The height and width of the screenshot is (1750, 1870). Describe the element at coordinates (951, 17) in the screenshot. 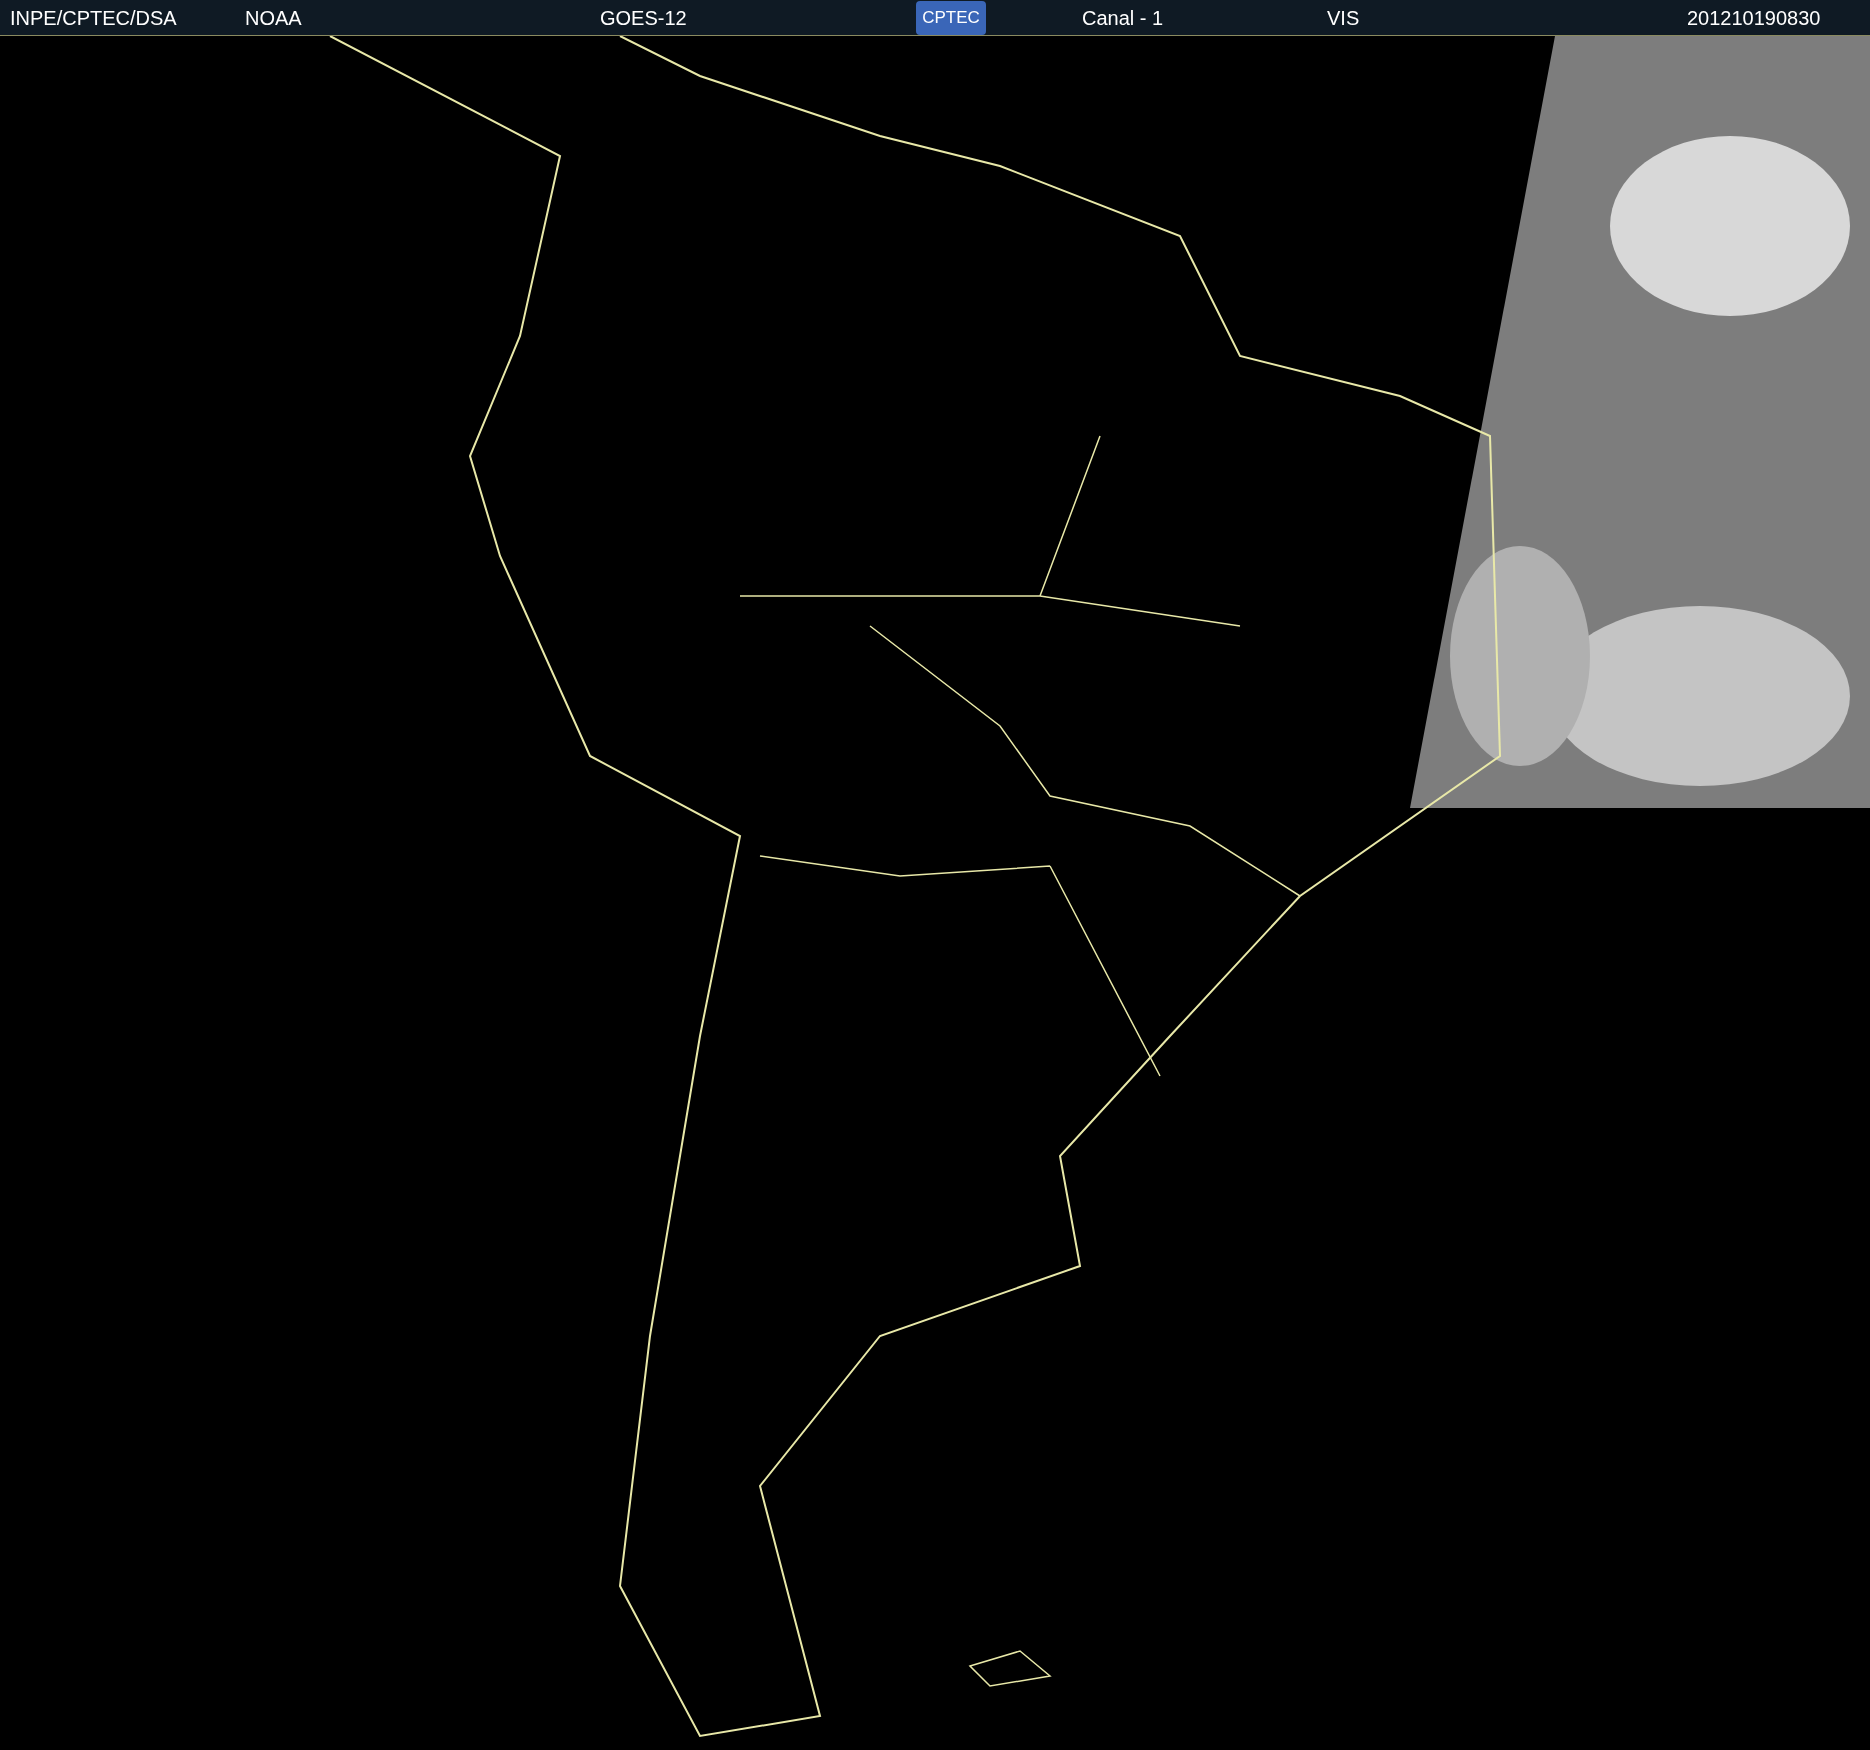

I see `logo: CPTEC` at that location.